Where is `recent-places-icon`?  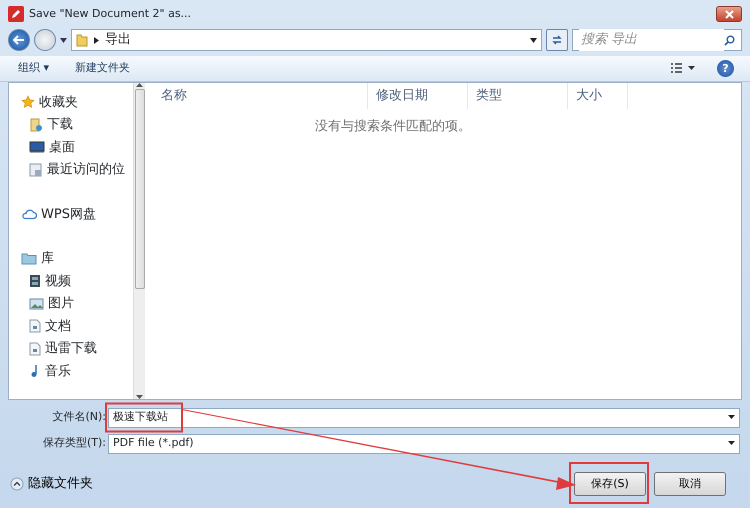 recent-places-icon is located at coordinates (36, 169).